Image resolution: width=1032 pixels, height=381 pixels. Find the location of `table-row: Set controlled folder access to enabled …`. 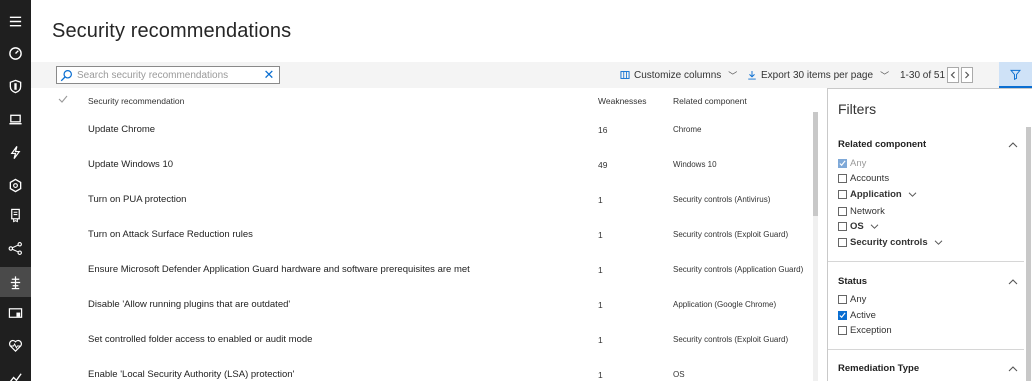

table-row: Set controlled folder access to enabled … is located at coordinates (421, 339).